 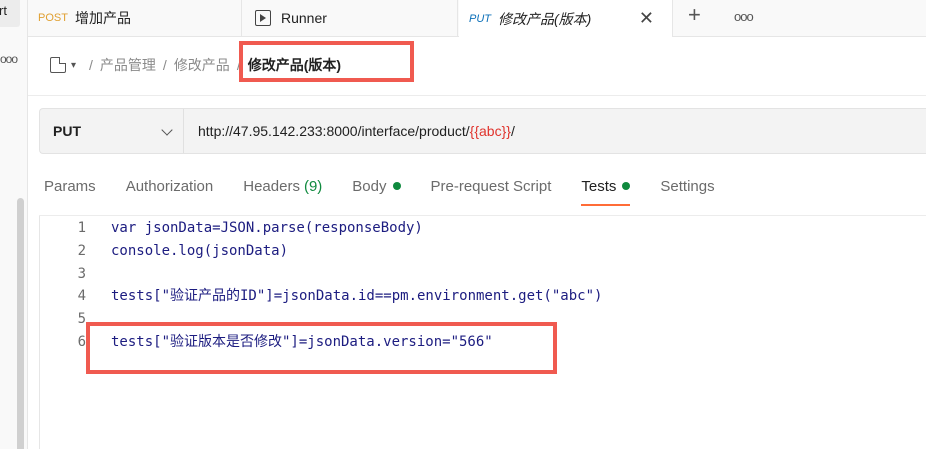 I want to click on tab-label: Headers, so click(x=271, y=186).